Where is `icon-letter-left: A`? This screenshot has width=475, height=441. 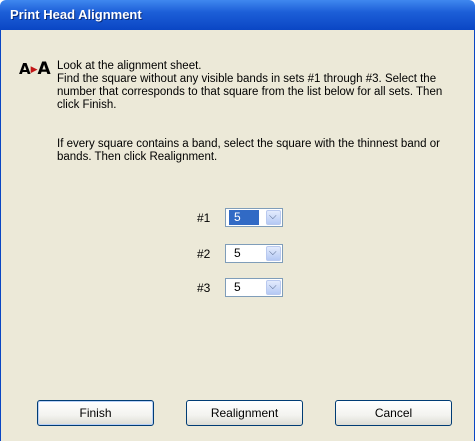
icon-letter-left: A is located at coordinates (25, 69).